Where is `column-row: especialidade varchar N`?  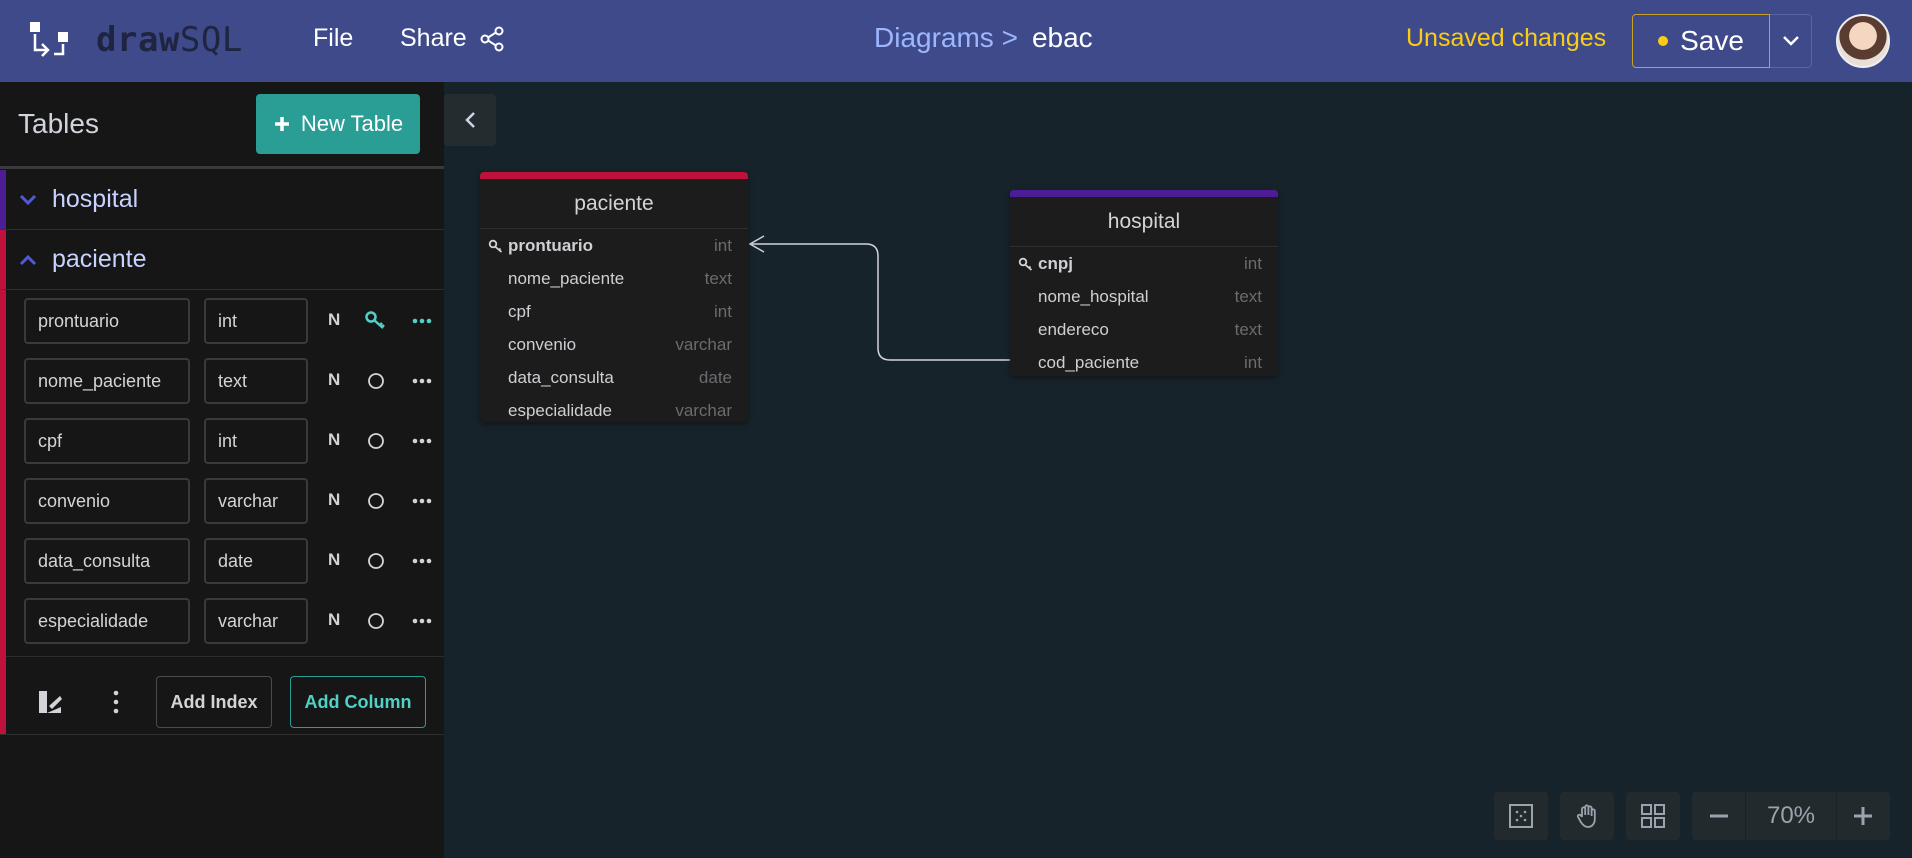
column-row: especialidade varchar N is located at coordinates (228, 621).